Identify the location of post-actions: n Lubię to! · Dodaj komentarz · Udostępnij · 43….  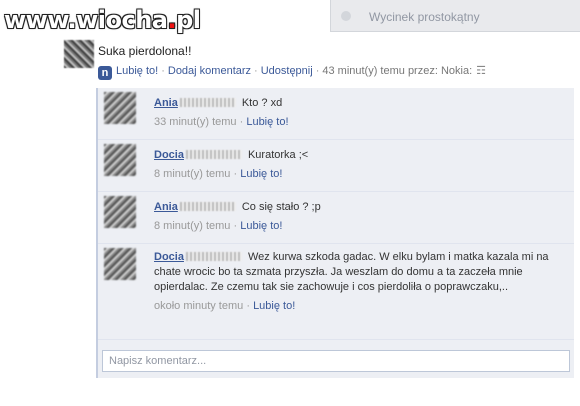
(339, 74).